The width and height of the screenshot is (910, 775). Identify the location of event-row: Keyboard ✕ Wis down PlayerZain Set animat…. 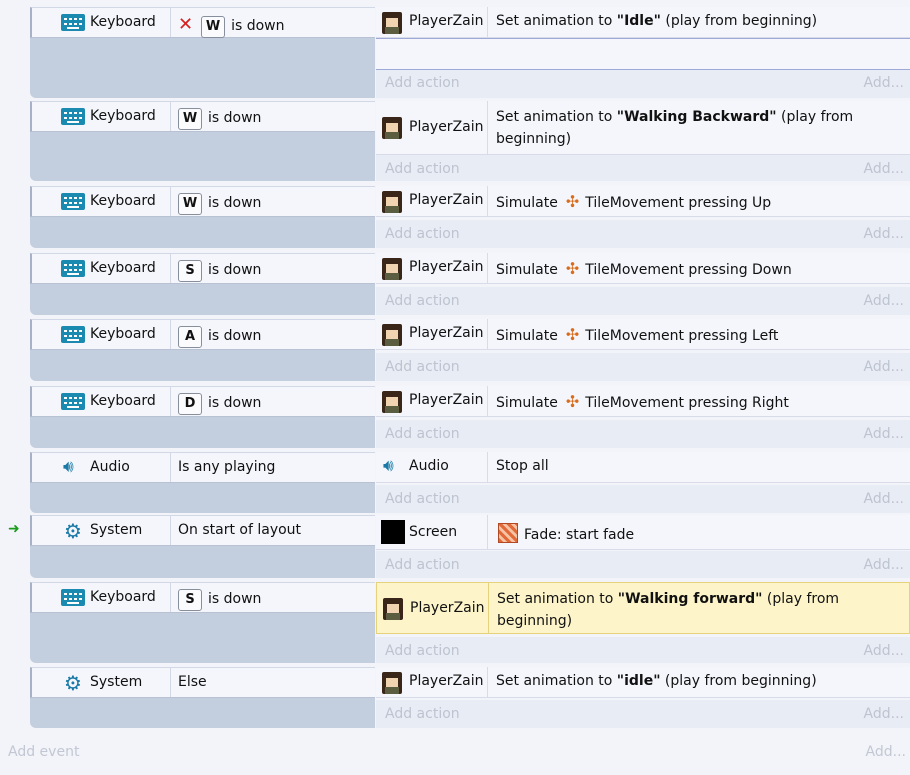
(455, 52).